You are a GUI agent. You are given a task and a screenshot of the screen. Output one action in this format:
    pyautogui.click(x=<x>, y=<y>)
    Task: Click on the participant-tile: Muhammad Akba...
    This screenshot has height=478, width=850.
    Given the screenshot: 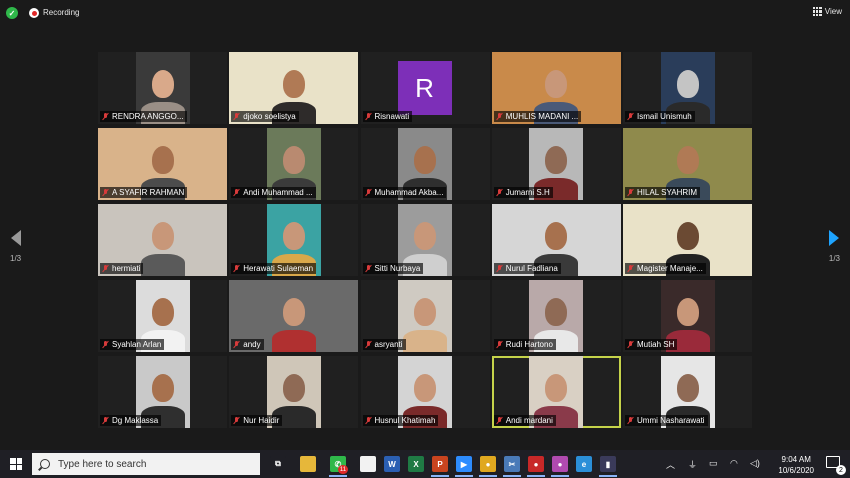 What is the action you would take?
    pyautogui.click(x=425, y=164)
    